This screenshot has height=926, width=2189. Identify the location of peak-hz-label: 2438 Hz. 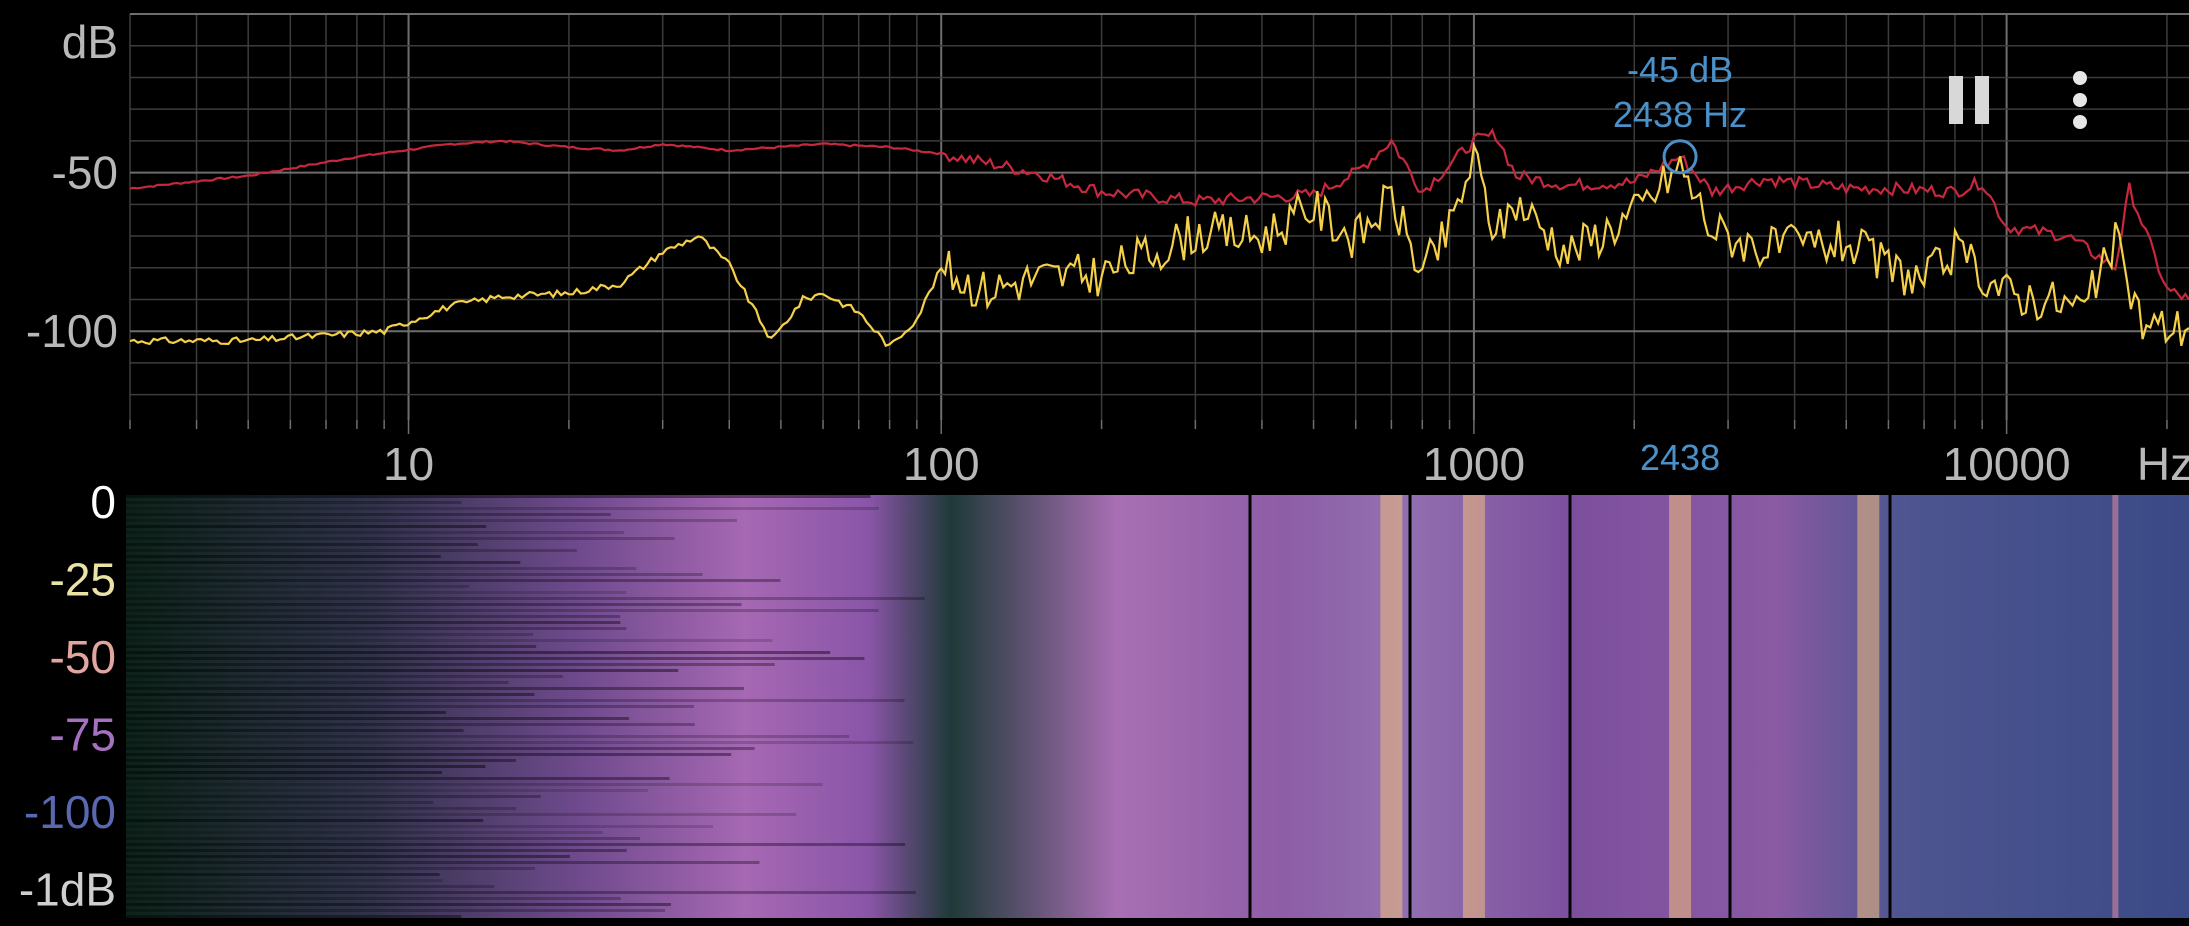
(1680, 114).